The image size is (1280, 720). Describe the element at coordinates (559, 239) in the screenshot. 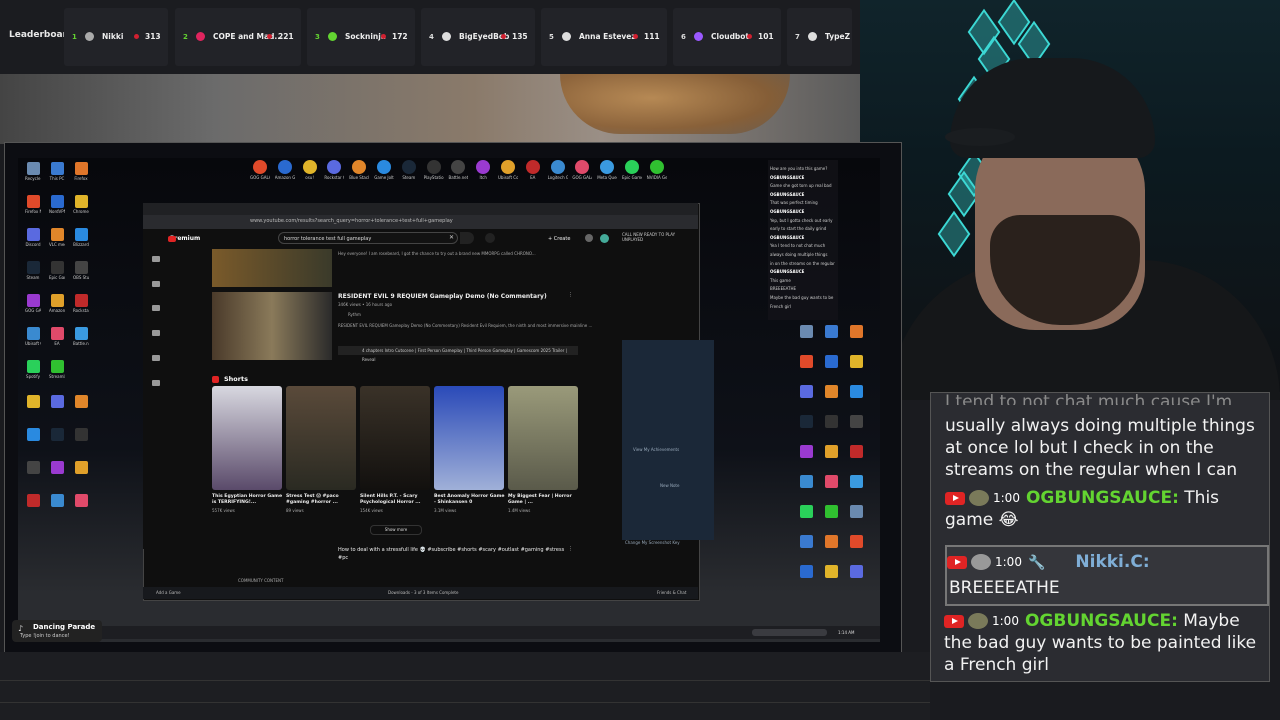

I see `create-button: + Create` at that location.